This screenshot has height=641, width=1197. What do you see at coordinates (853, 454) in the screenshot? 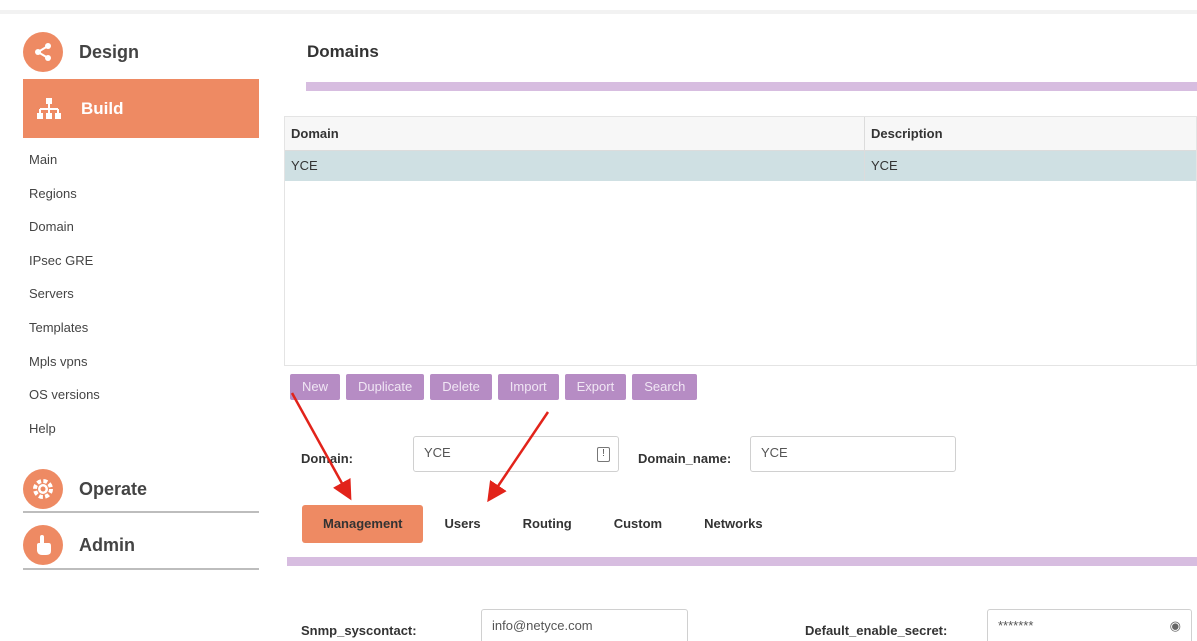
I see `domain-name-field: YCE` at bounding box center [853, 454].